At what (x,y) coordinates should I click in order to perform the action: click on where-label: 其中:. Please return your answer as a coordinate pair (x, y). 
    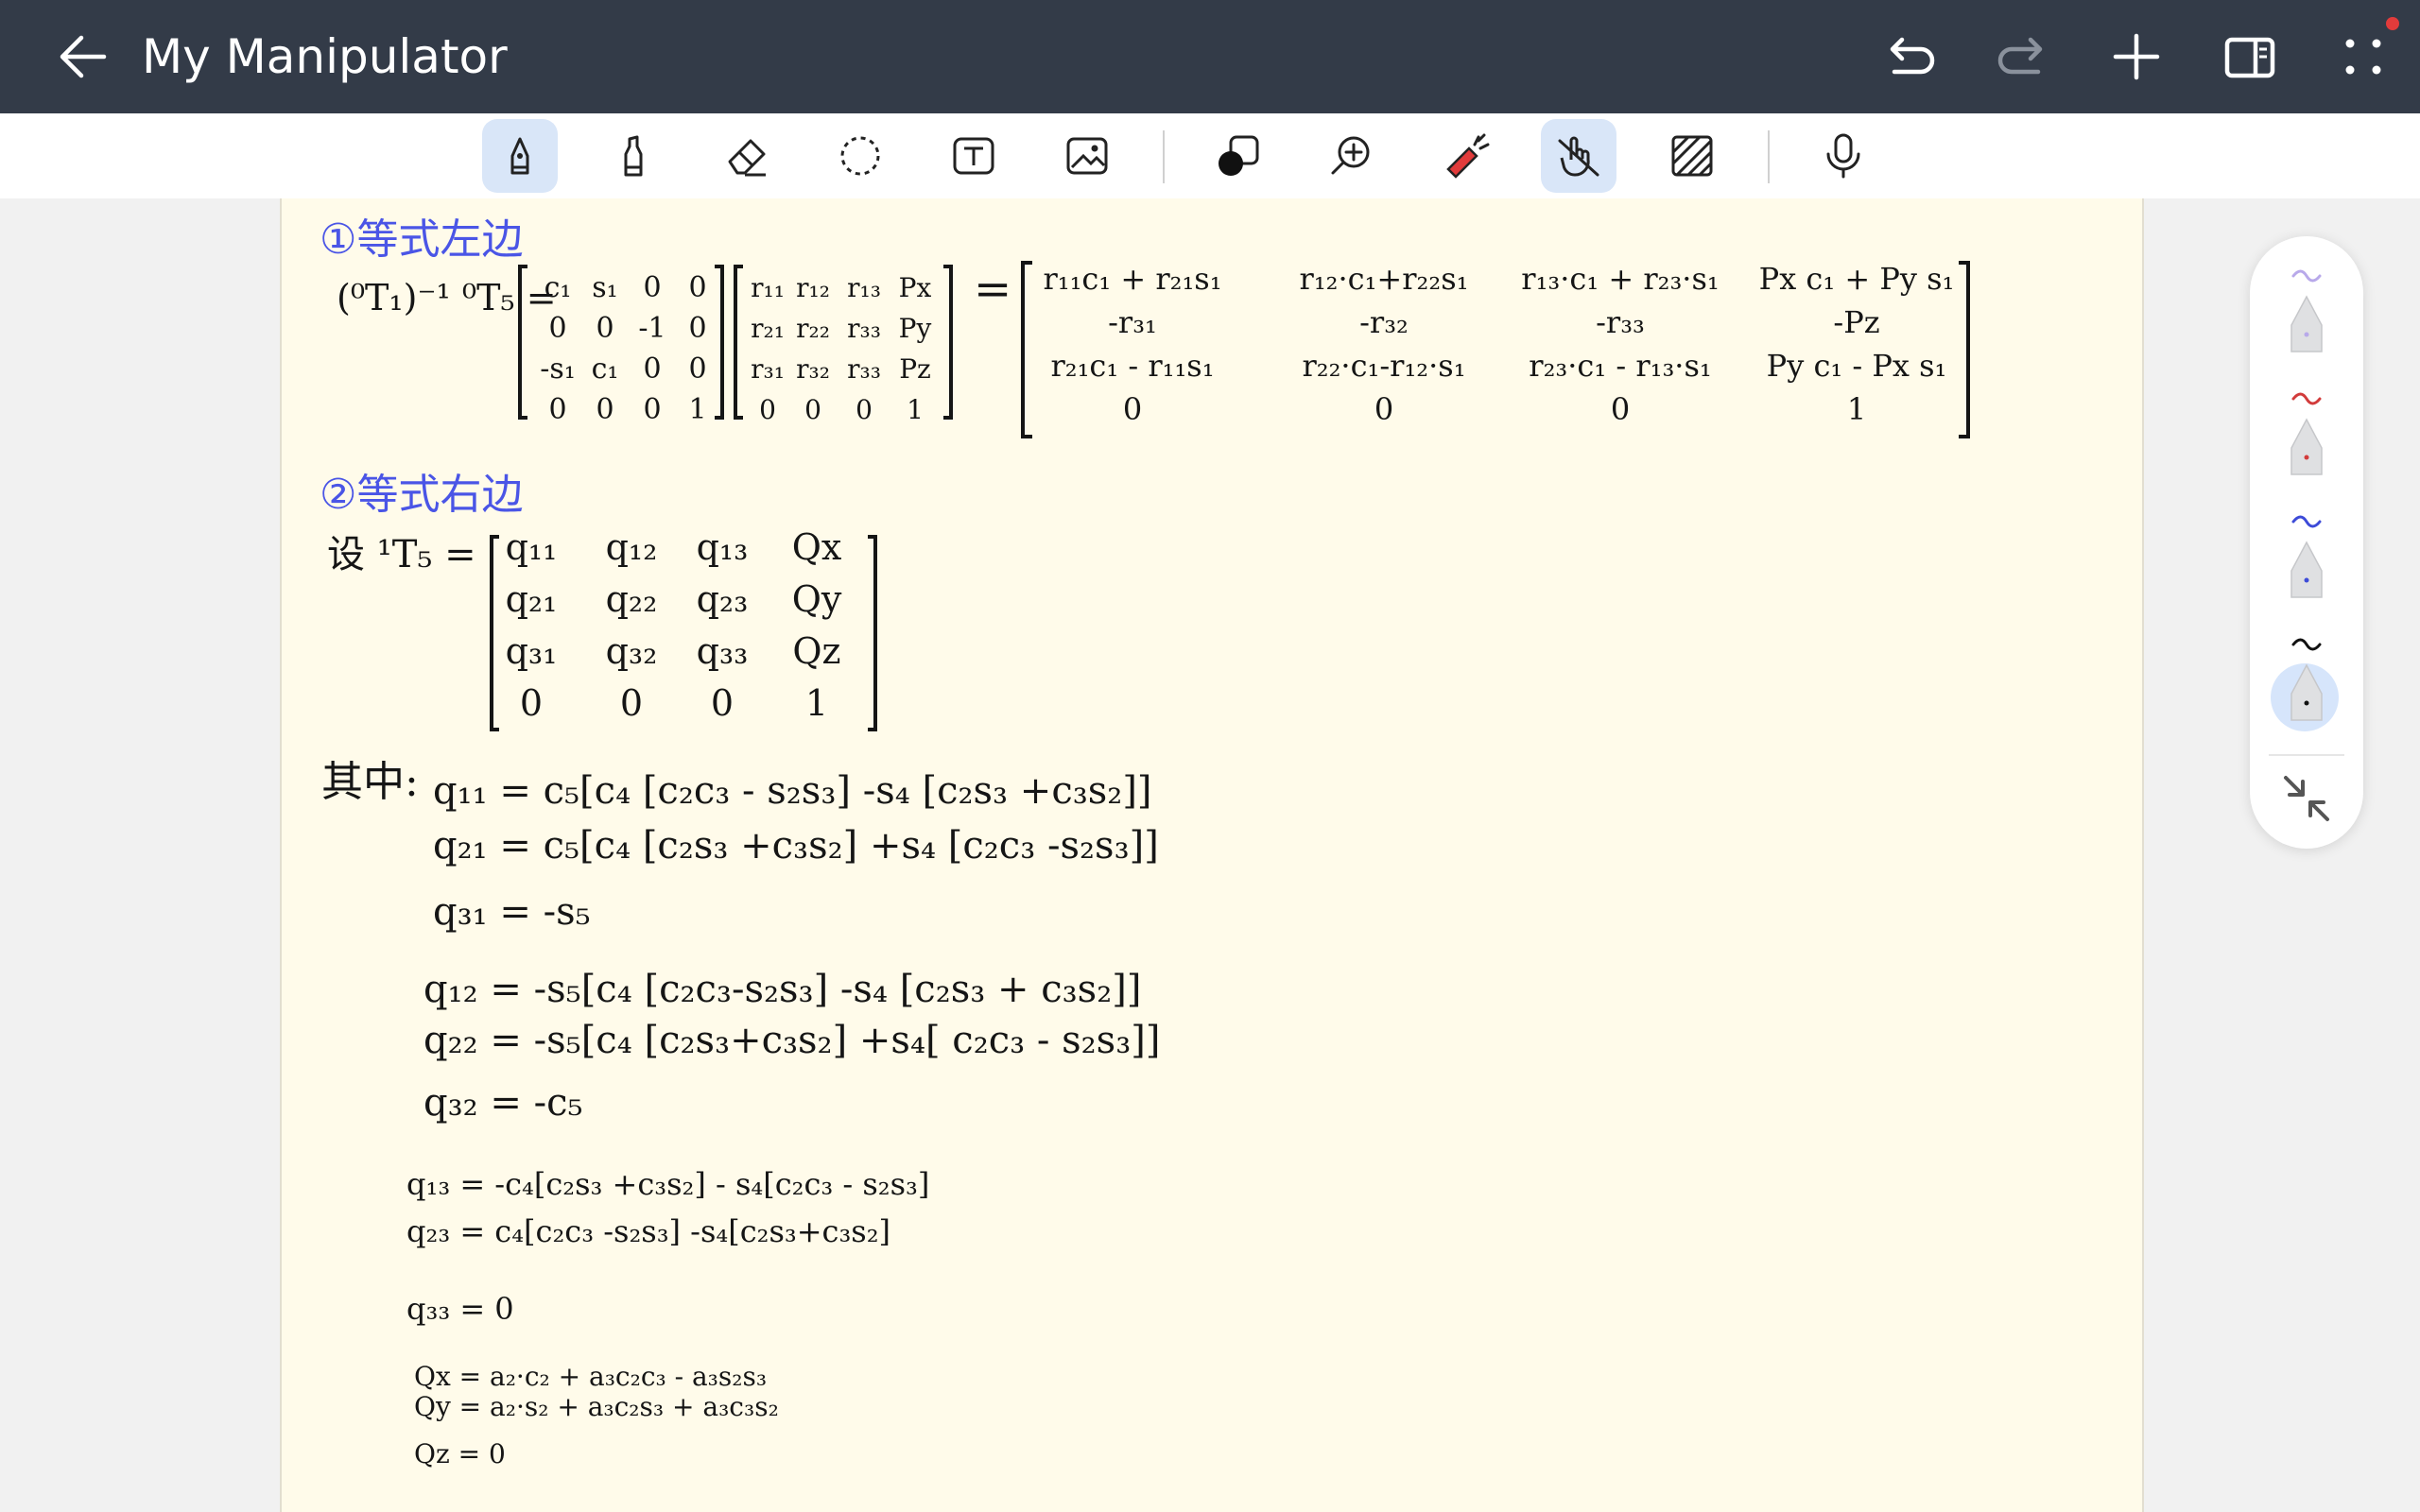
    Looking at the image, I should click on (370, 782).